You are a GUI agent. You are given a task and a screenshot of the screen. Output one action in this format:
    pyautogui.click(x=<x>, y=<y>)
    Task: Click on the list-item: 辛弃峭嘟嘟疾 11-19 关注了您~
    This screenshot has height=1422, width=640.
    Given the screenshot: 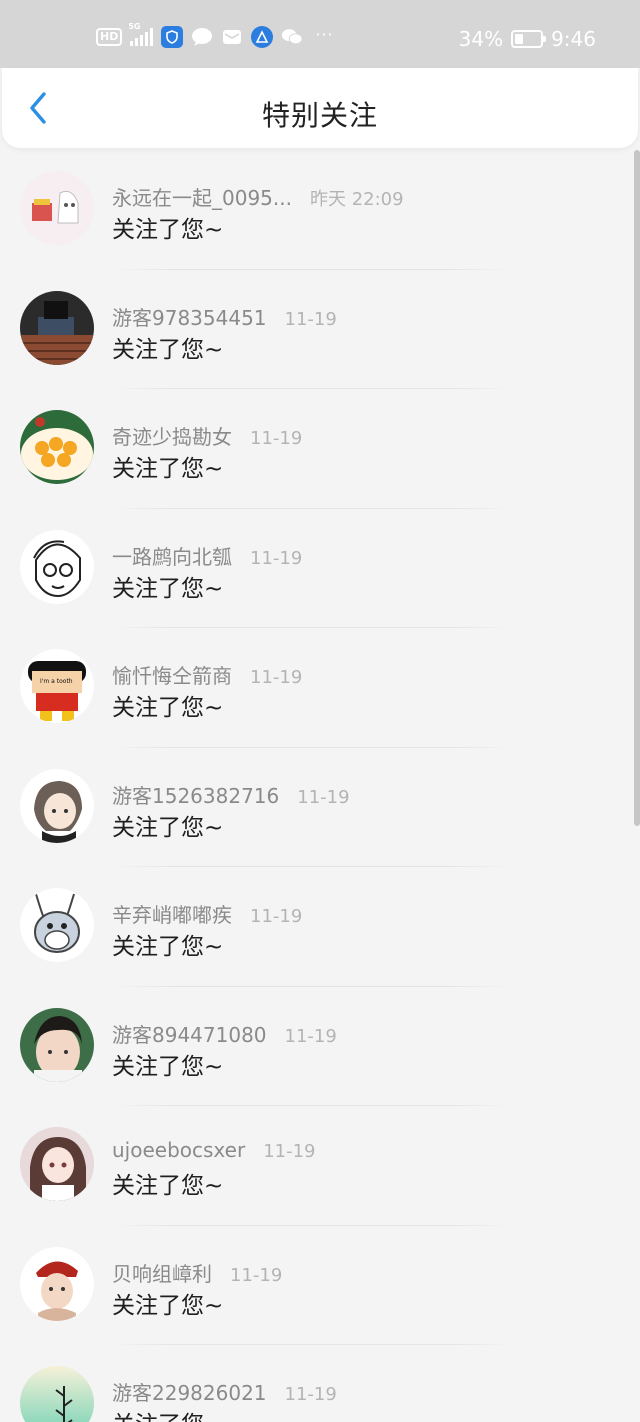 What is the action you would take?
    pyautogui.click(x=316, y=927)
    